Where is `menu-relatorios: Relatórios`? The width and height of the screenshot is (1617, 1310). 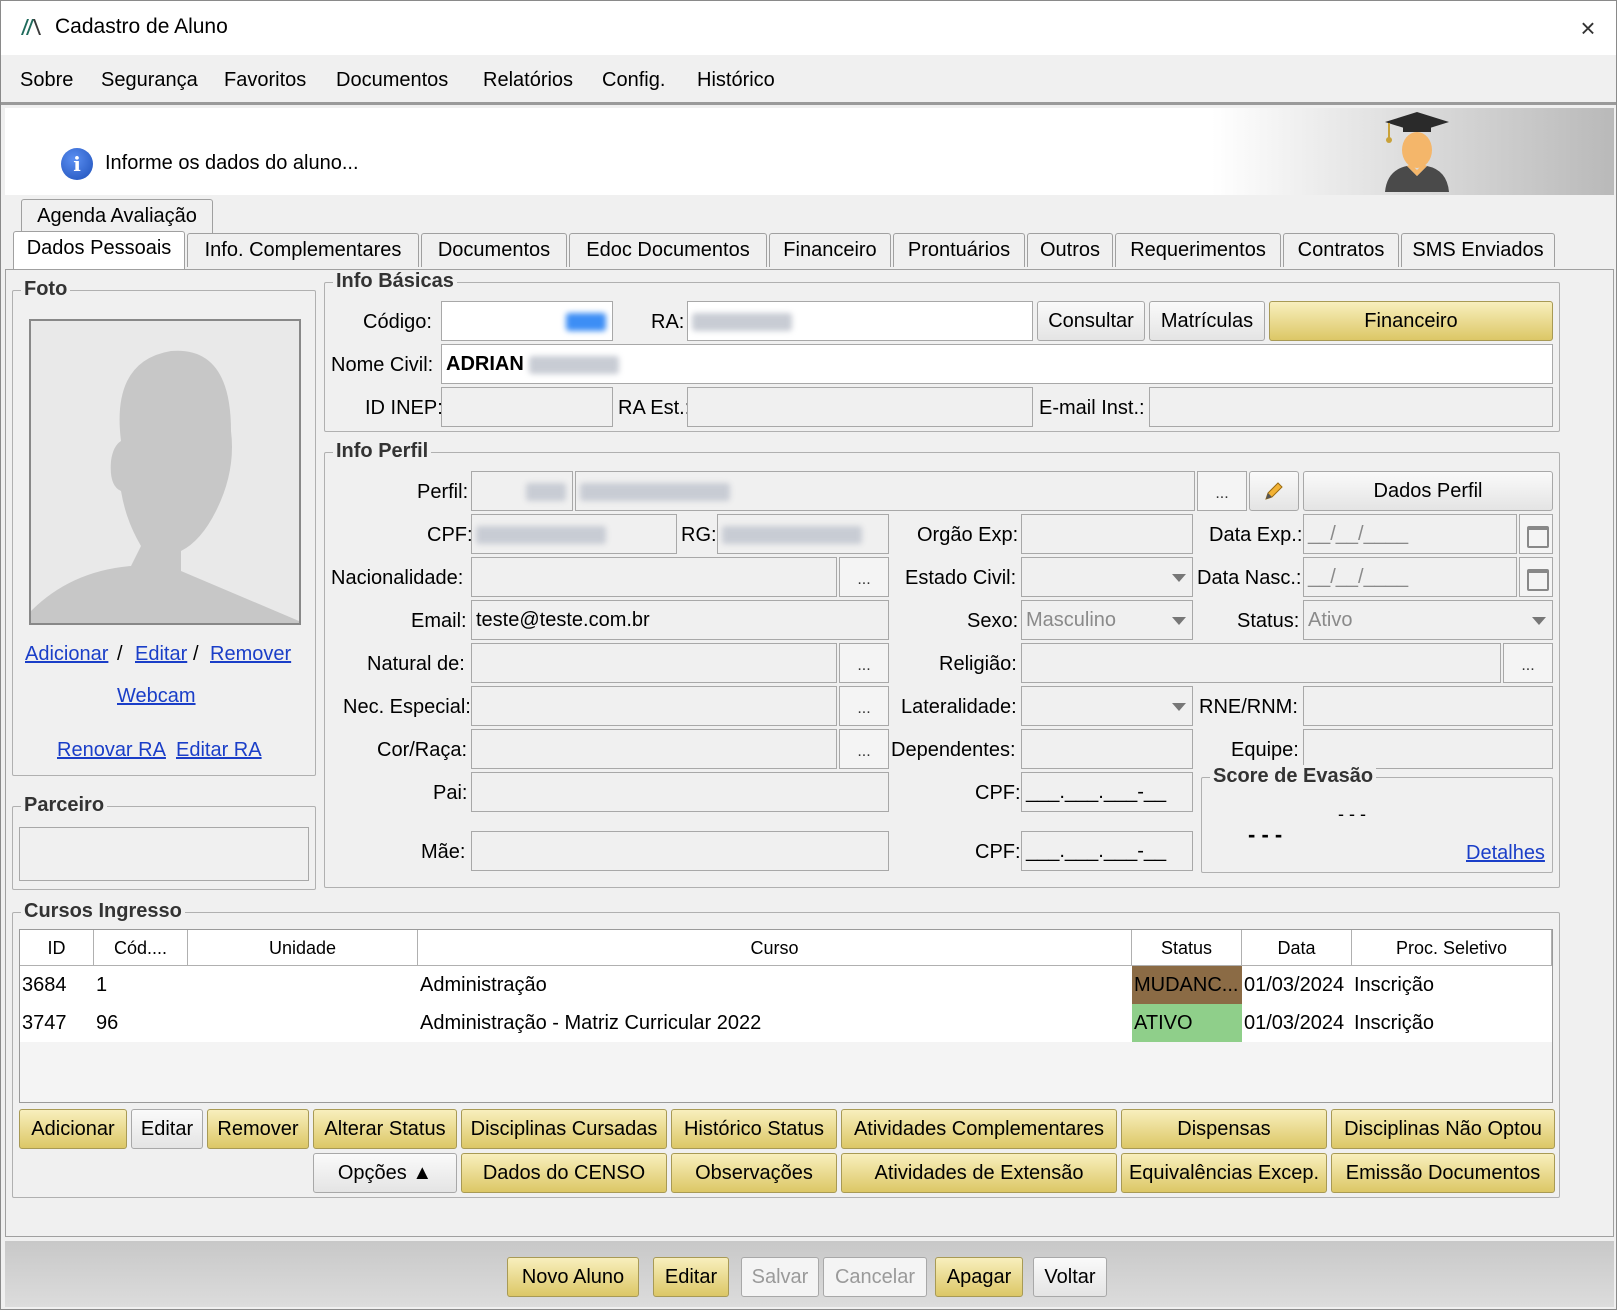
menu-relatorios: Relatórios is located at coordinates (528, 80).